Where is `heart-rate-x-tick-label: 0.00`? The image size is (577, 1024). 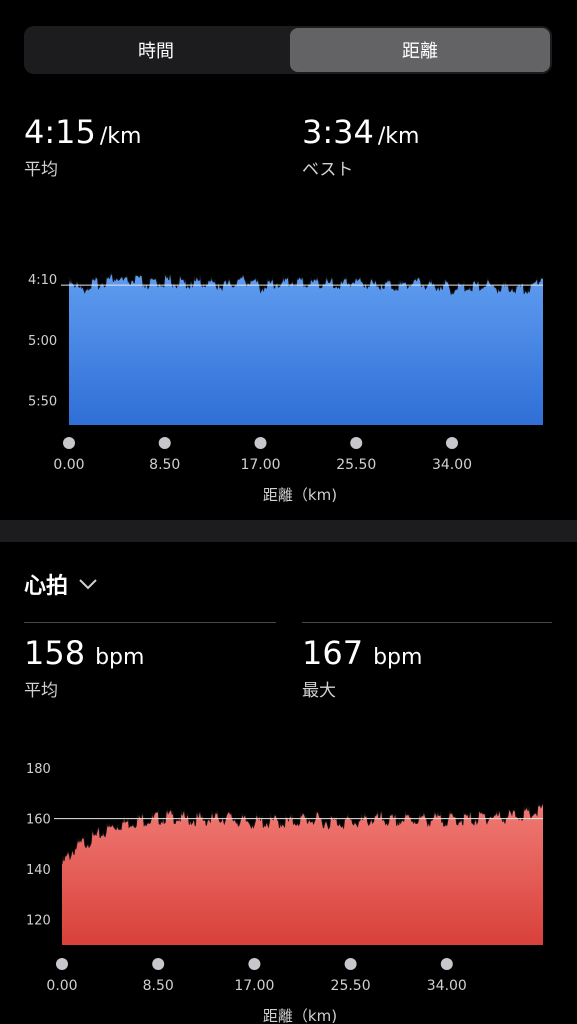 heart-rate-x-tick-label: 0.00 is located at coordinates (61, 986).